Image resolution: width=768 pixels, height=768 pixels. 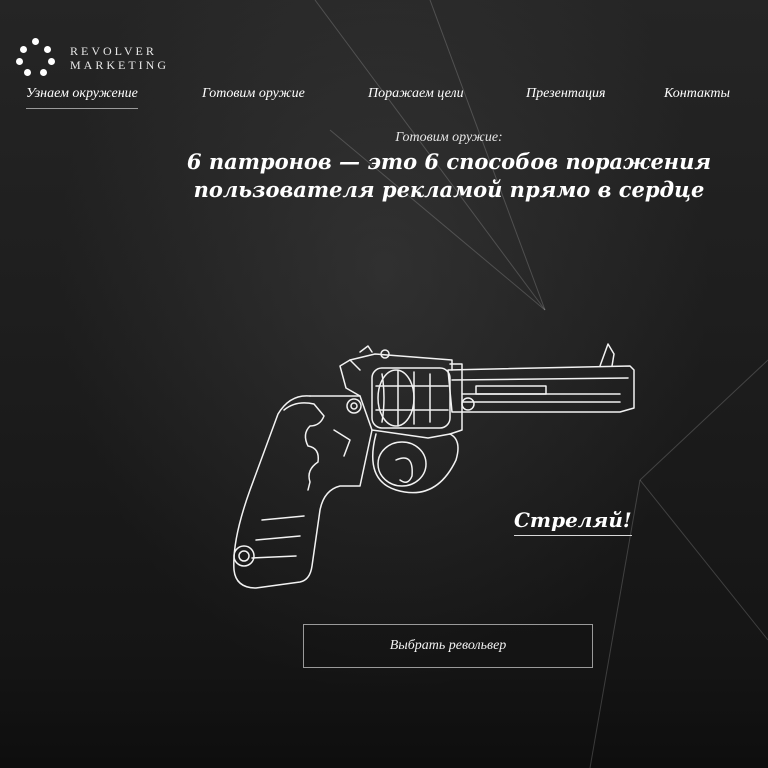 What do you see at coordinates (449, 189) in the screenshot?
I see `headline-line2: пользователя рекламой прямо в сердце` at bounding box center [449, 189].